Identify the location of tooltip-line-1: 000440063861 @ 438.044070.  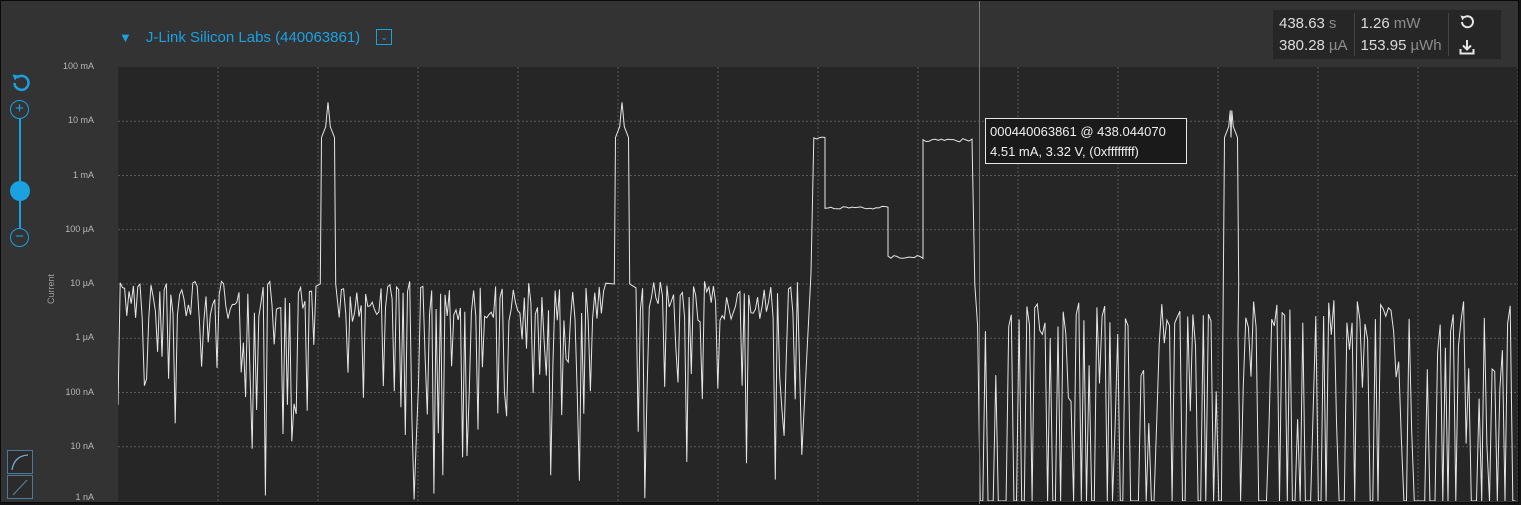
(1078, 131).